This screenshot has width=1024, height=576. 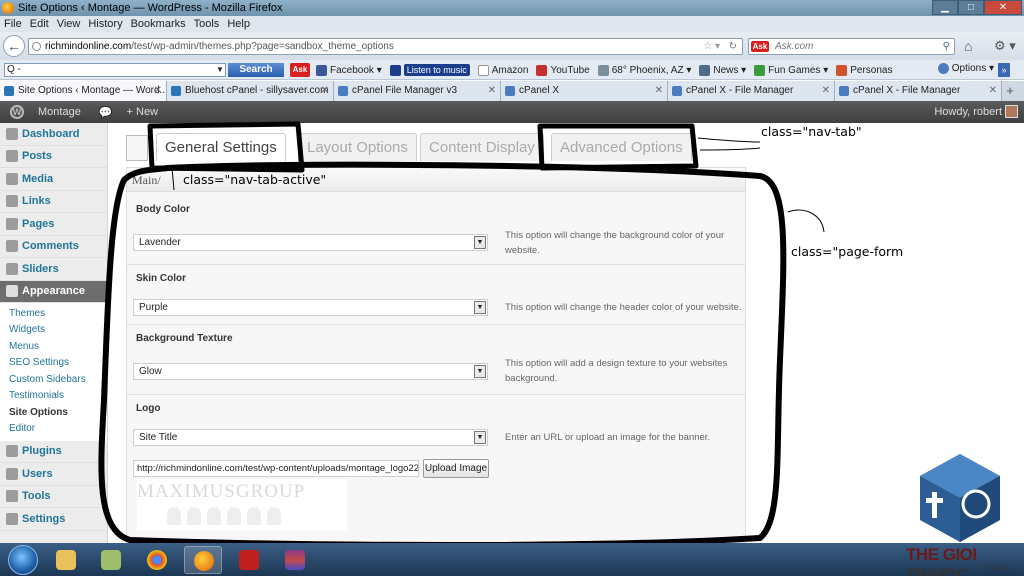 I want to click on menu-edit: Edit, so click(x=39, y=24).